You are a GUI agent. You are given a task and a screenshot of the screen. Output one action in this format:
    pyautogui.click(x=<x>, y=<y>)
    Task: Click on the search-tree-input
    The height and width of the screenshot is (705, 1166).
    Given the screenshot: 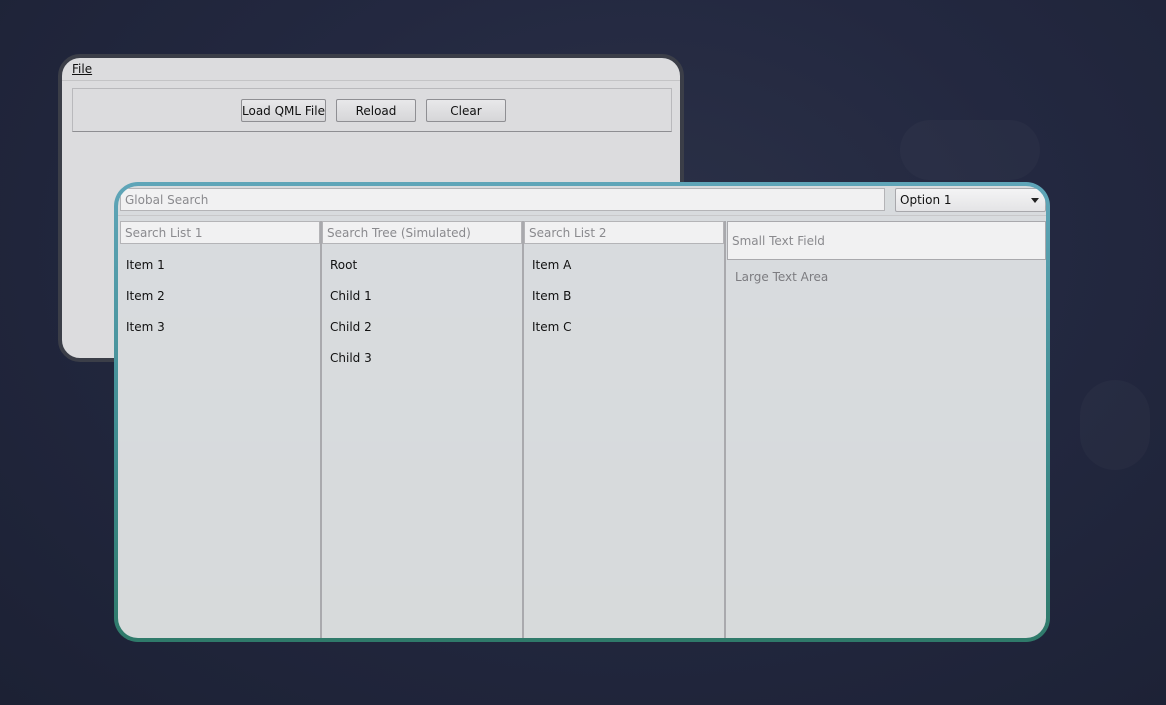 What is the action you would take?
    pyautogui.click(x=422, y=232)
    